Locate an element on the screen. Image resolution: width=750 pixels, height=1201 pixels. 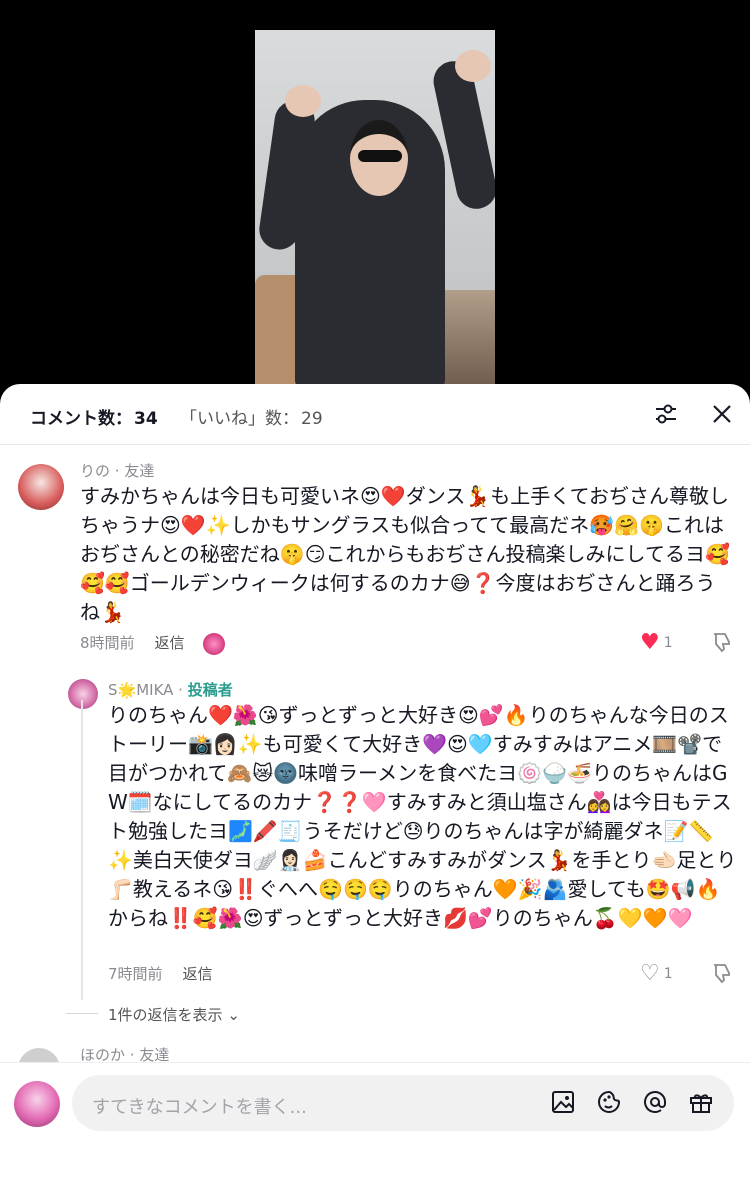
show-replies-label: 1件の返信を表示 is located at coordinates (165, 1015).